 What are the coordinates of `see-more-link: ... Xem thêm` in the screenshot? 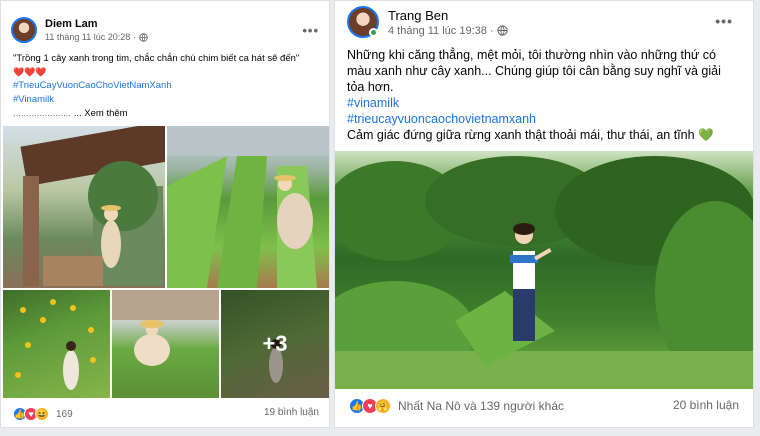 It's located at (101, 113).